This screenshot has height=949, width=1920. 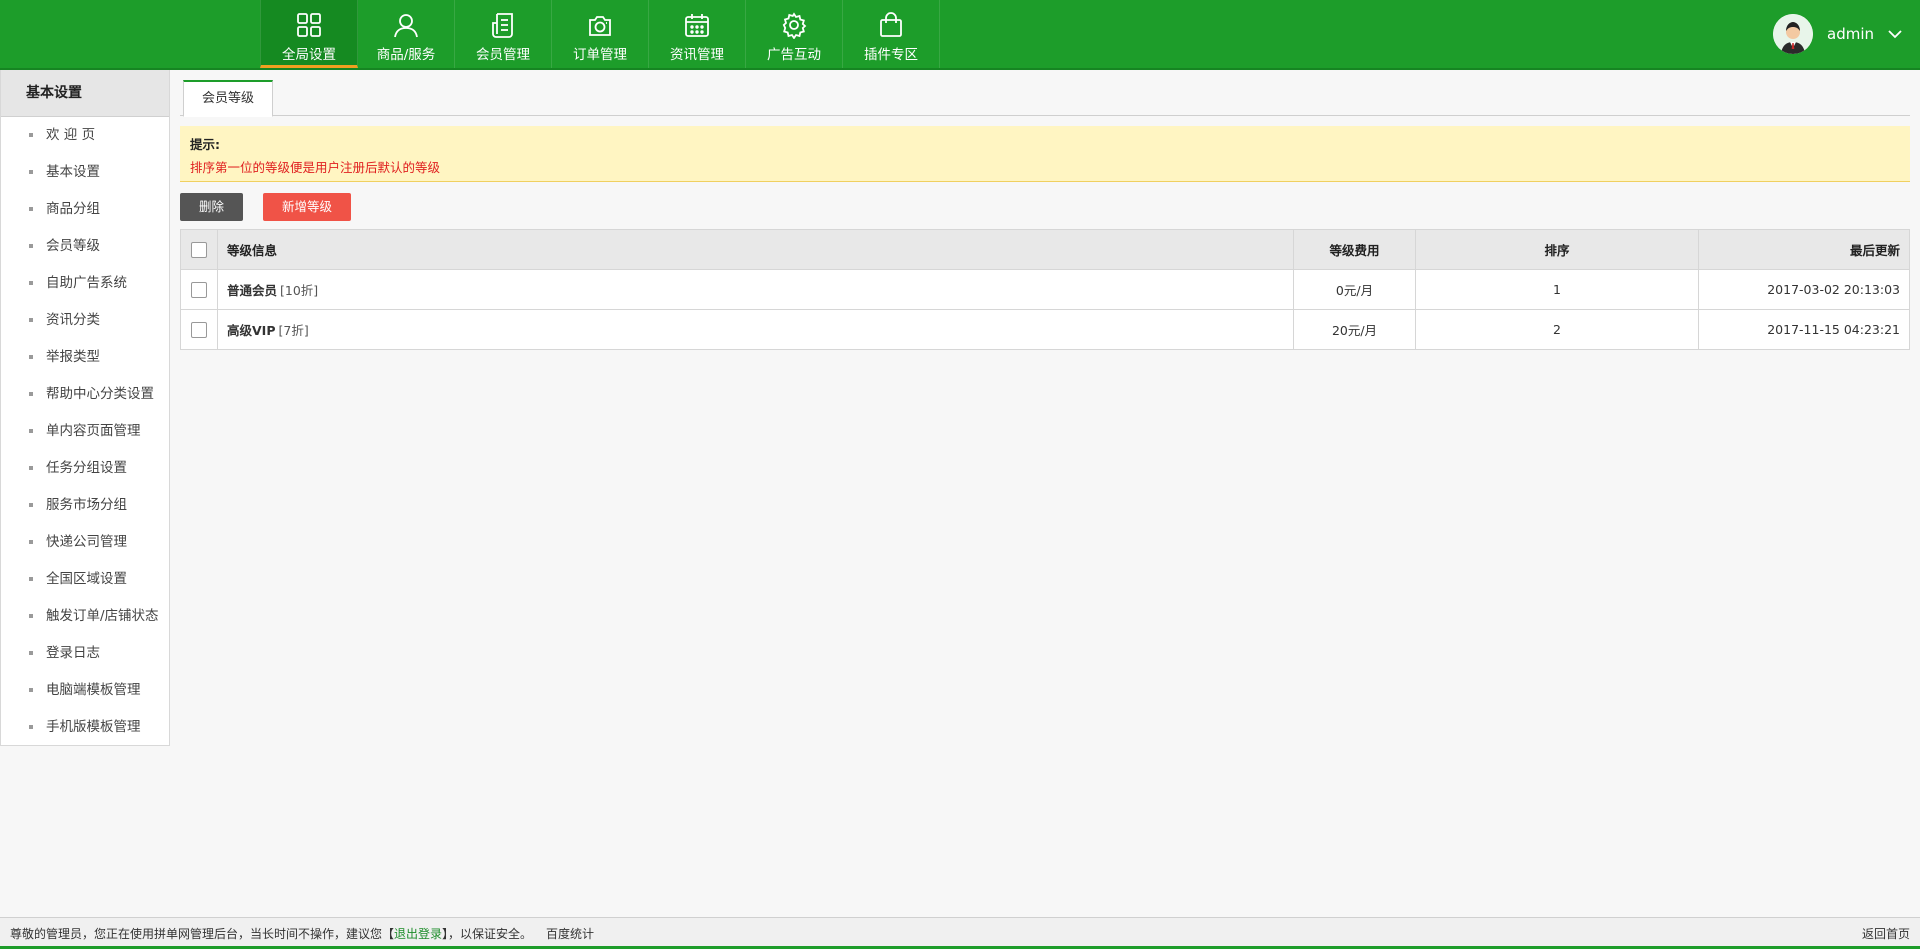 What do you see at coordinates (1045, 154) in the screenshot?
I see `tip-box: 提示: 排序第一位的等级便是用户注册后默认的等级` at bounding box center [1045, 154].